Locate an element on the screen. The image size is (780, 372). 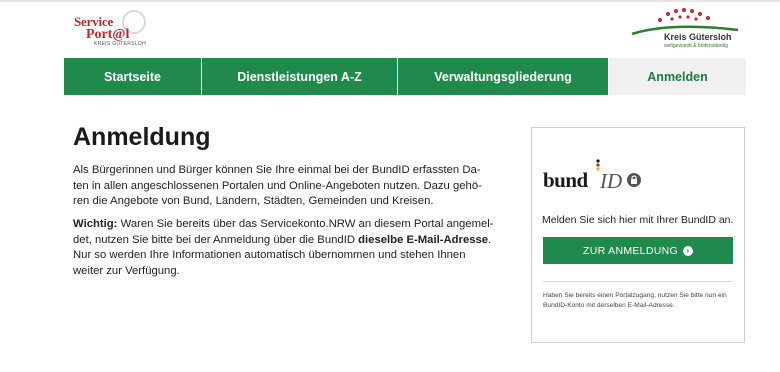
page-title: Anmeldung is located at coordinates (142, 137).